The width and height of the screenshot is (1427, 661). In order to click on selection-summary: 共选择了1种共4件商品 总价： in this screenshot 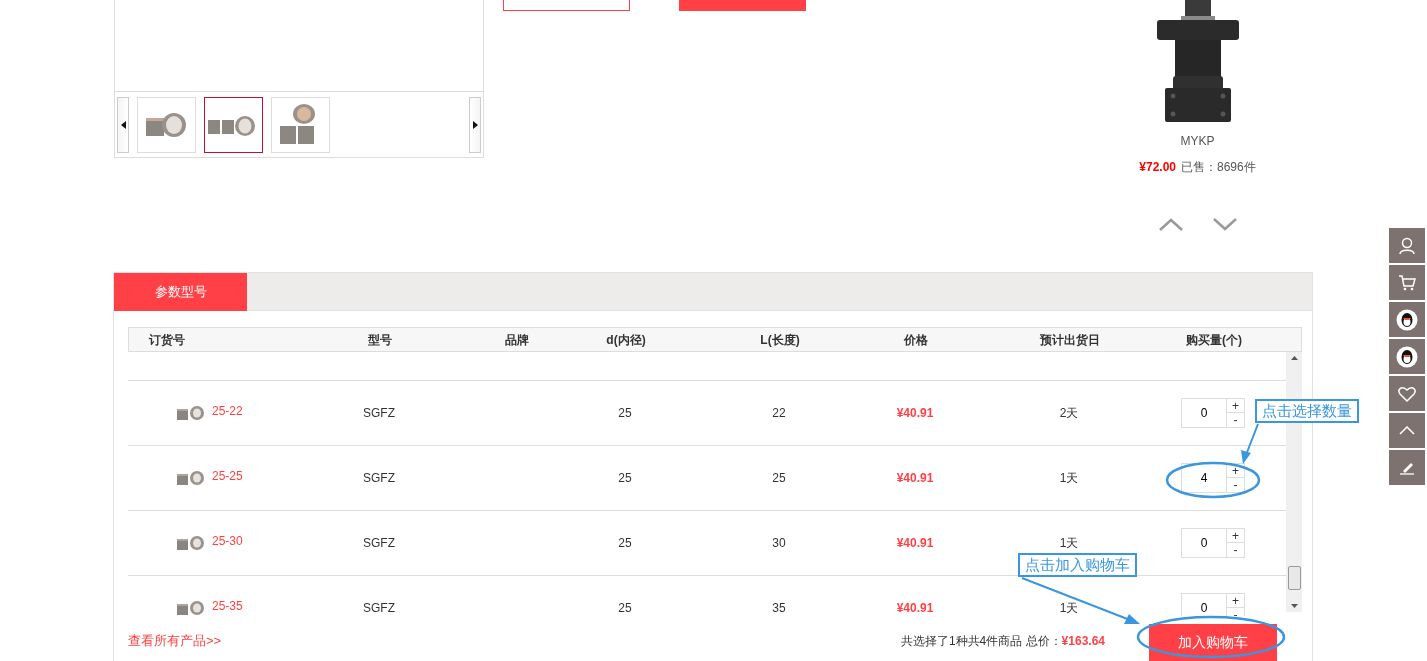, I will do `click(981, 641)`.